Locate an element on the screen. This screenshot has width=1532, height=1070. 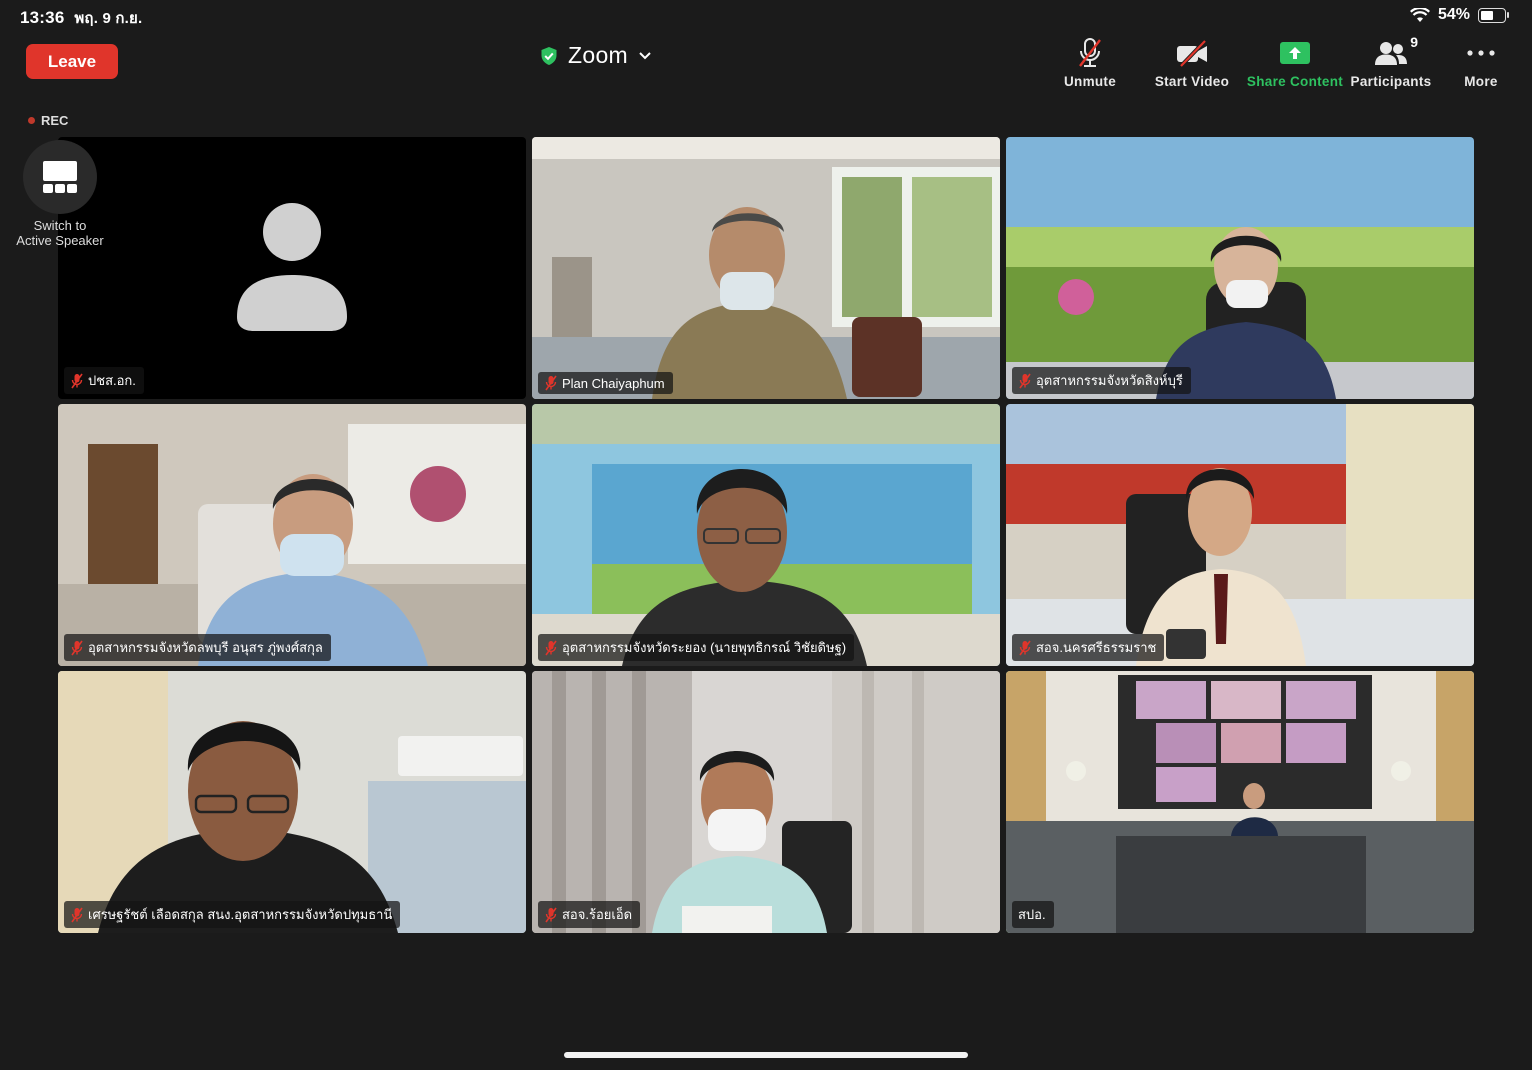
chevron-down-icon is located at coordinates (645, 55).